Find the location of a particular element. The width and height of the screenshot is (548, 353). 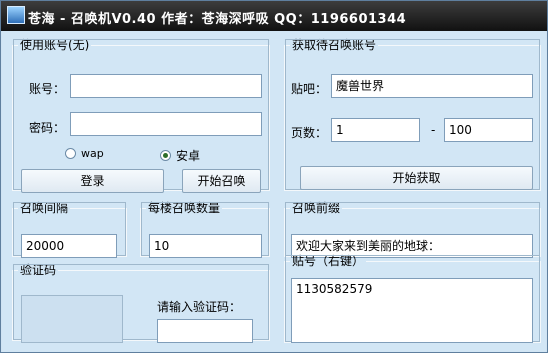

fetch-group-title: 获取待召唤账号 is located at coordinates (334, 45).